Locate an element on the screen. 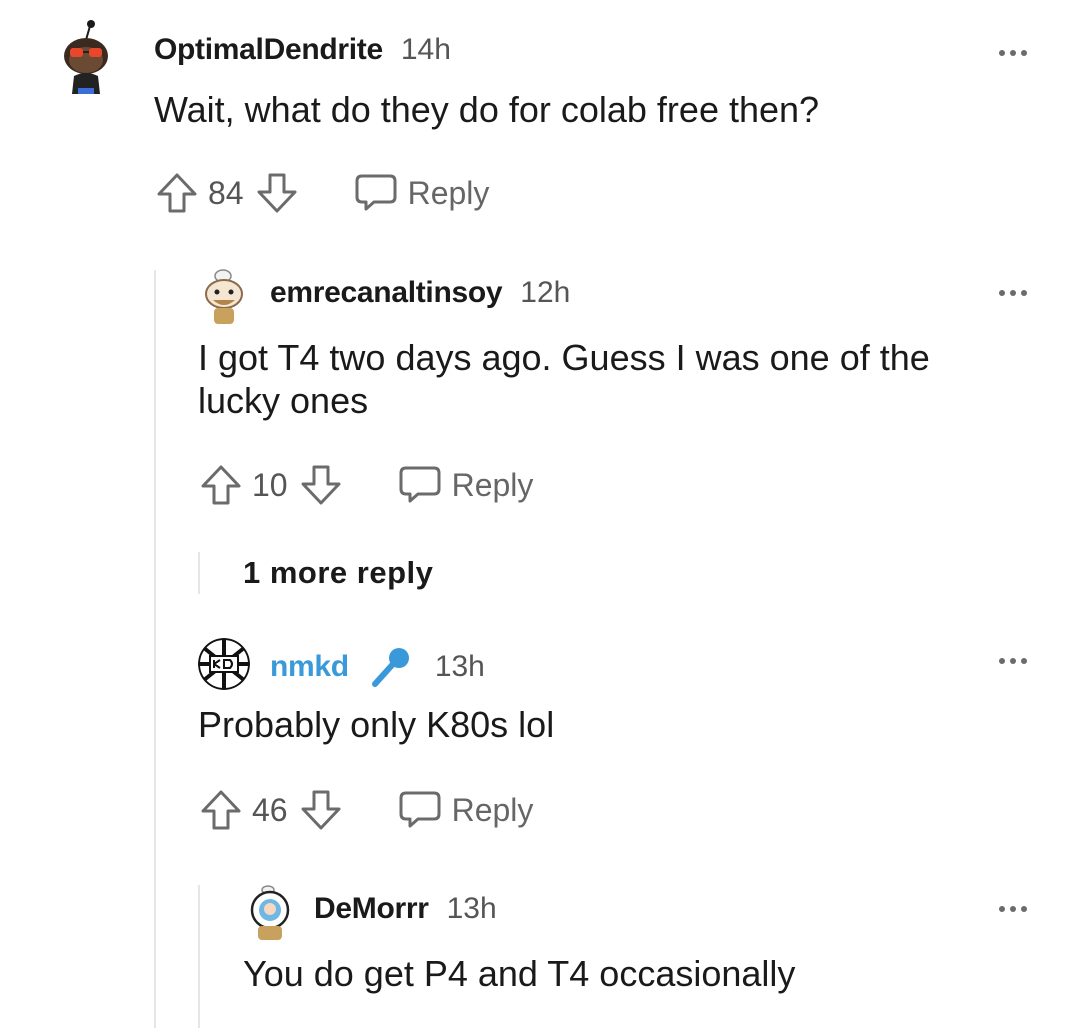  comment-header: DeMorrr 13h is located at coordinates (405, 909).